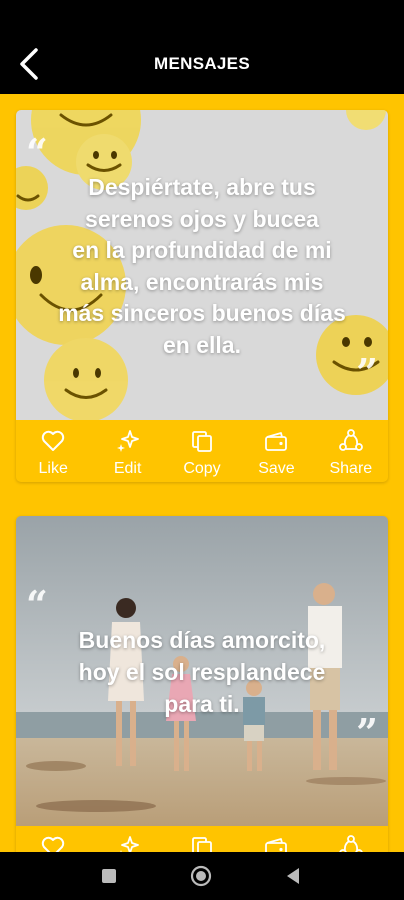 The width and height of the screenshot is (404, 900). I want to click on message-line: alma, encontrarás mis, so click(202, 281).